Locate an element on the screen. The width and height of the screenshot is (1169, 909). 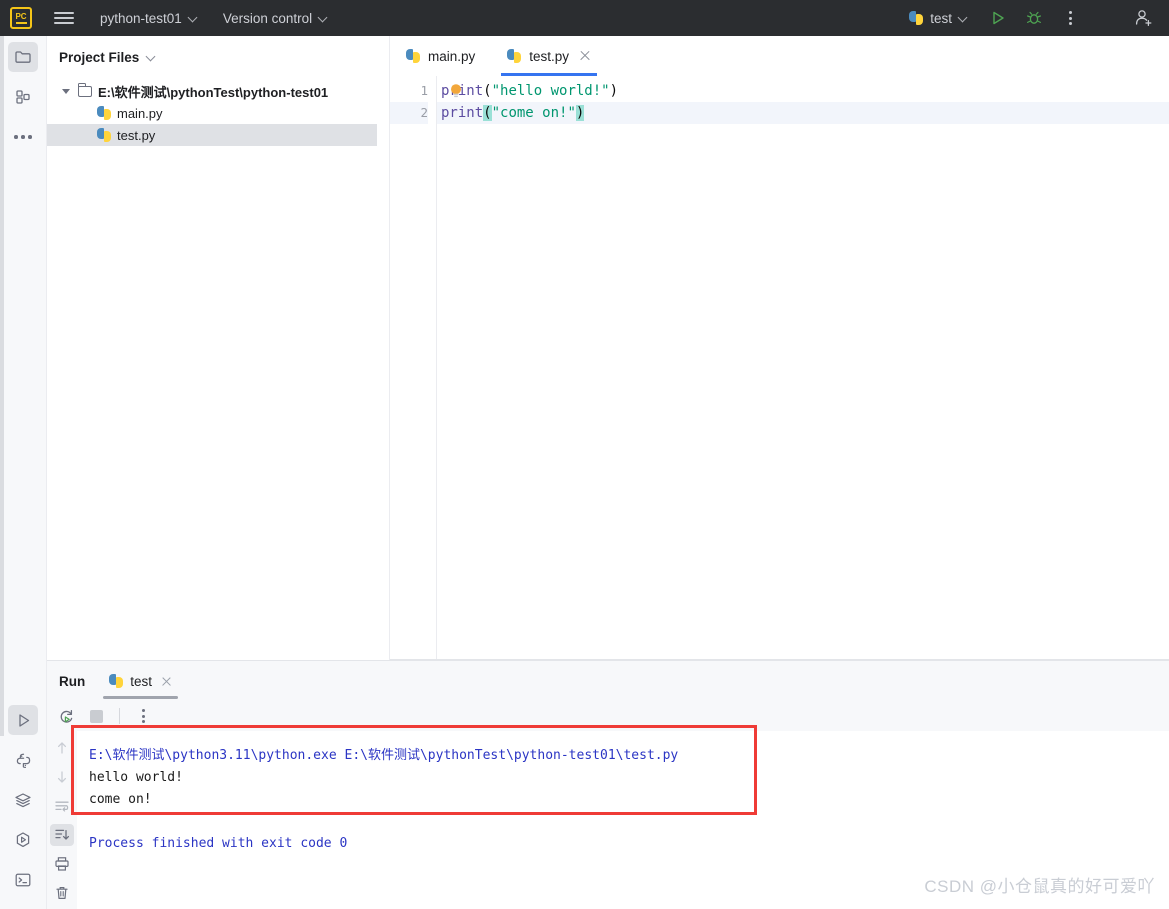
rail-item-python-console is located at coordinates (23, 840).